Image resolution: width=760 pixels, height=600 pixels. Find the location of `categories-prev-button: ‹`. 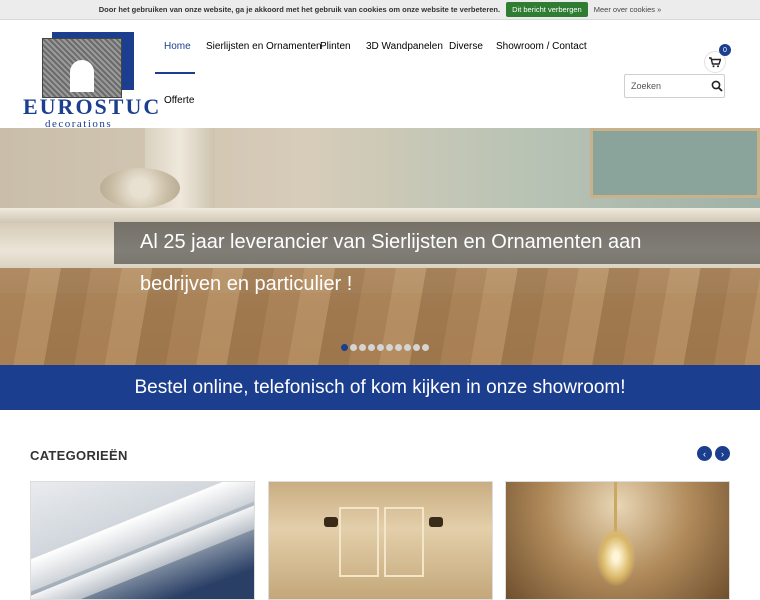

categories-prev-button: ‹ is located at coordinates (704, 453).